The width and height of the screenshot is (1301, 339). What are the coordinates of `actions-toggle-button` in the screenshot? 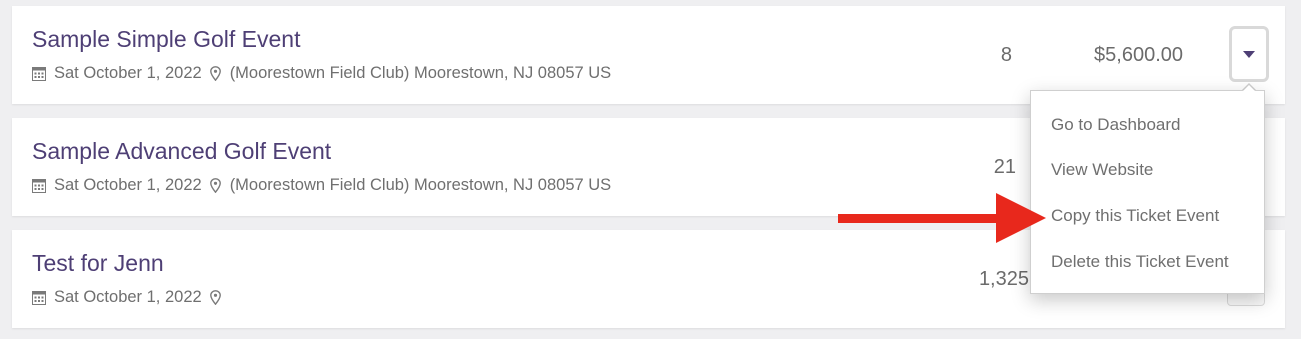 It's located at (1249, 54).